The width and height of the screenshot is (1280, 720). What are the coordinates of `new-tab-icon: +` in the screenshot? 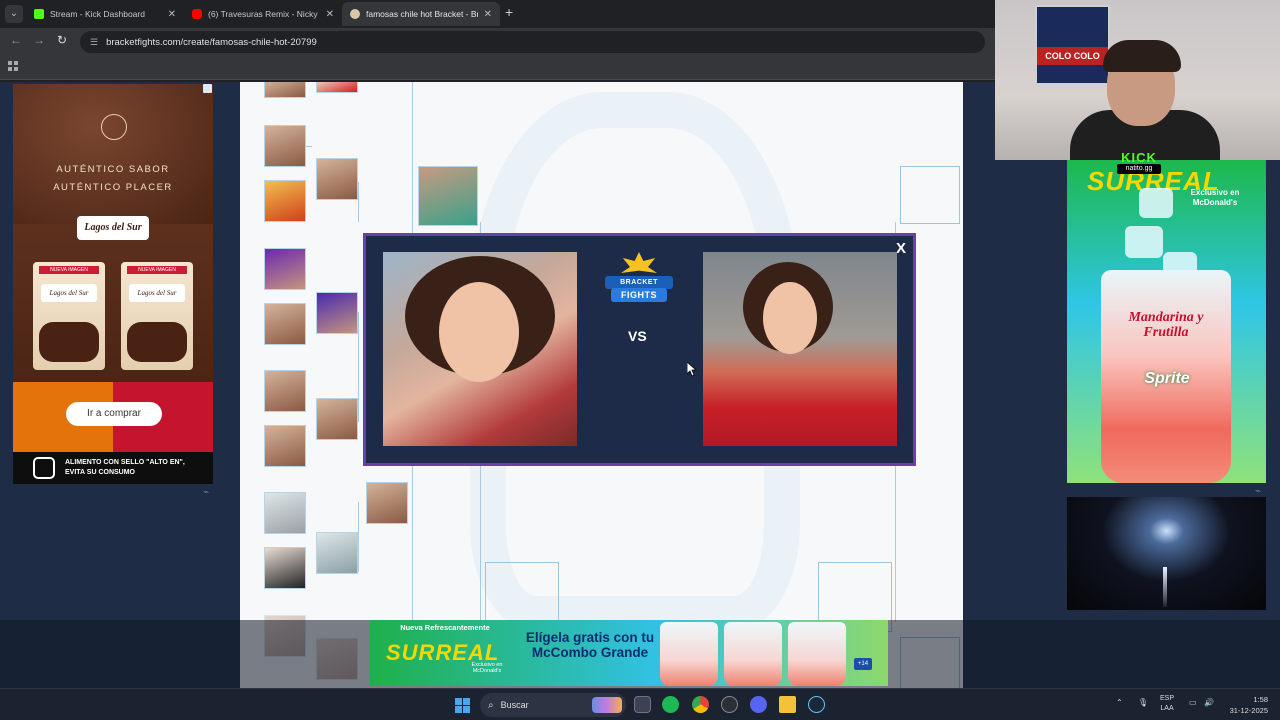 It's located at (509, 12).